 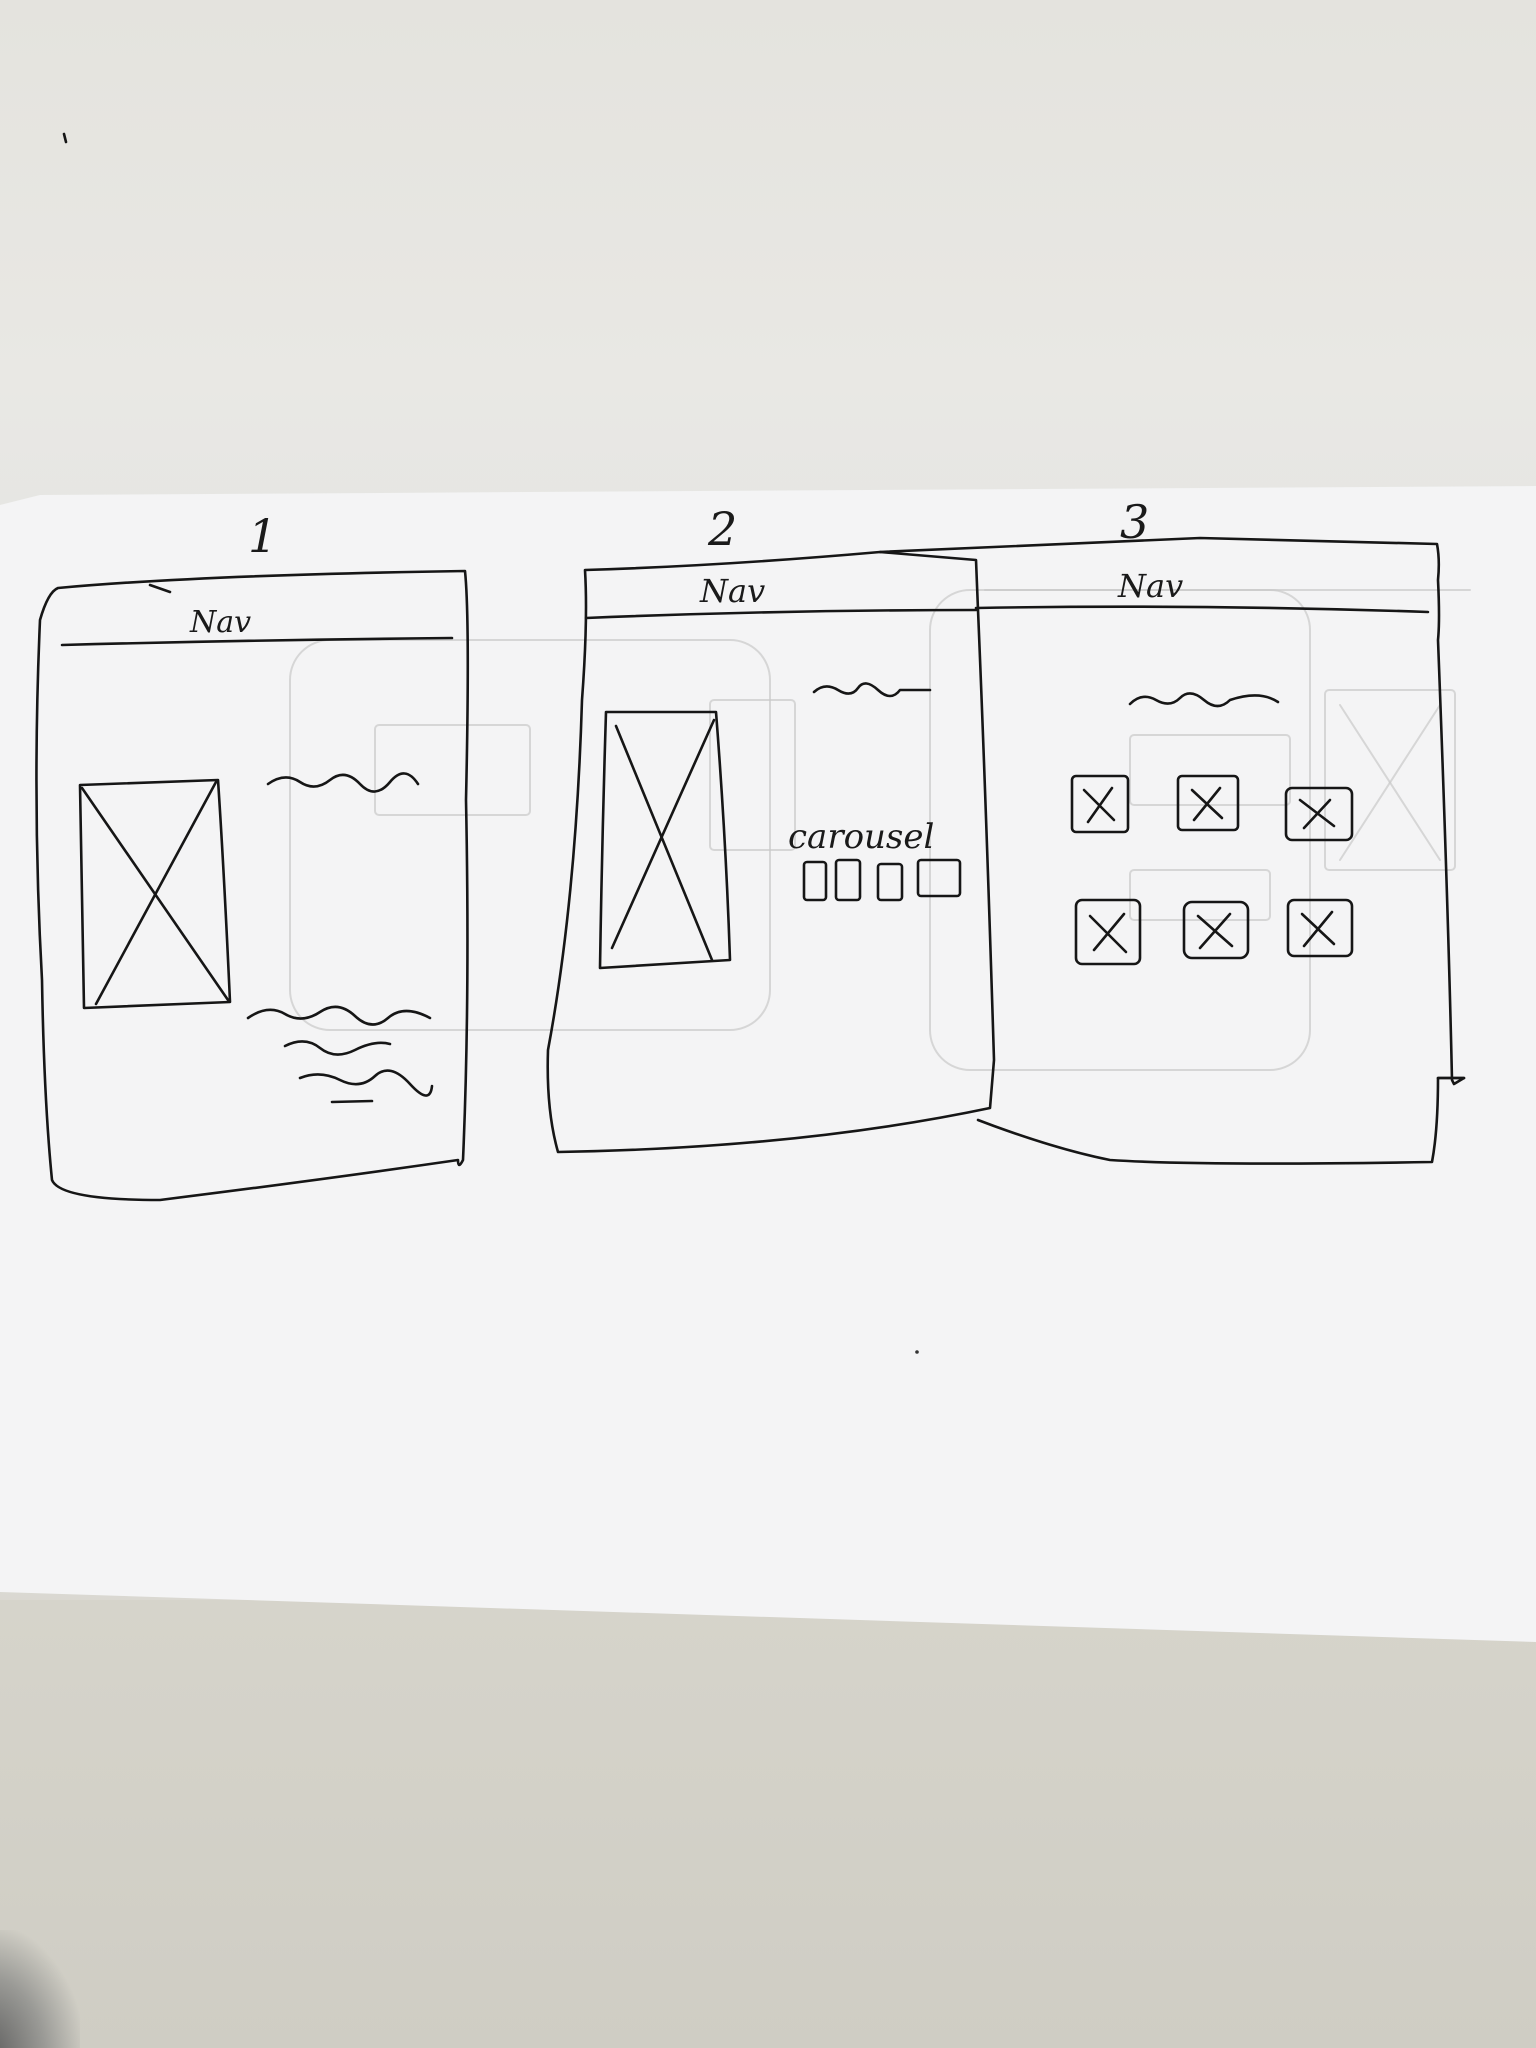 I want to click on wireframe-2-heading-scribble, so click(x=872, y=690).